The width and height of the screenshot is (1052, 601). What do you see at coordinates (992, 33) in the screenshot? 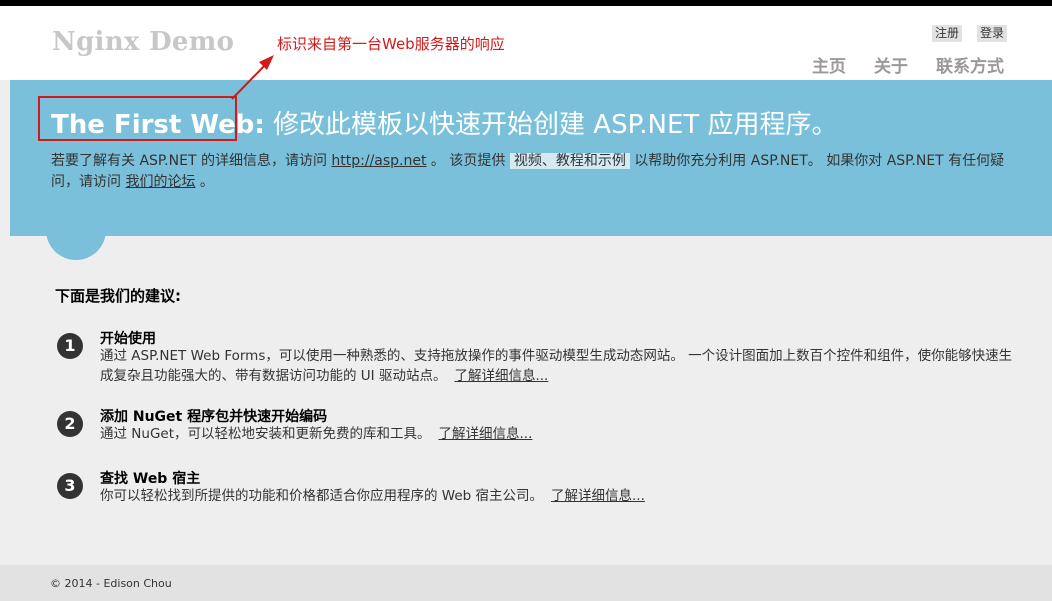
I see `login-link: 登录` at bounding box center [992, 33].